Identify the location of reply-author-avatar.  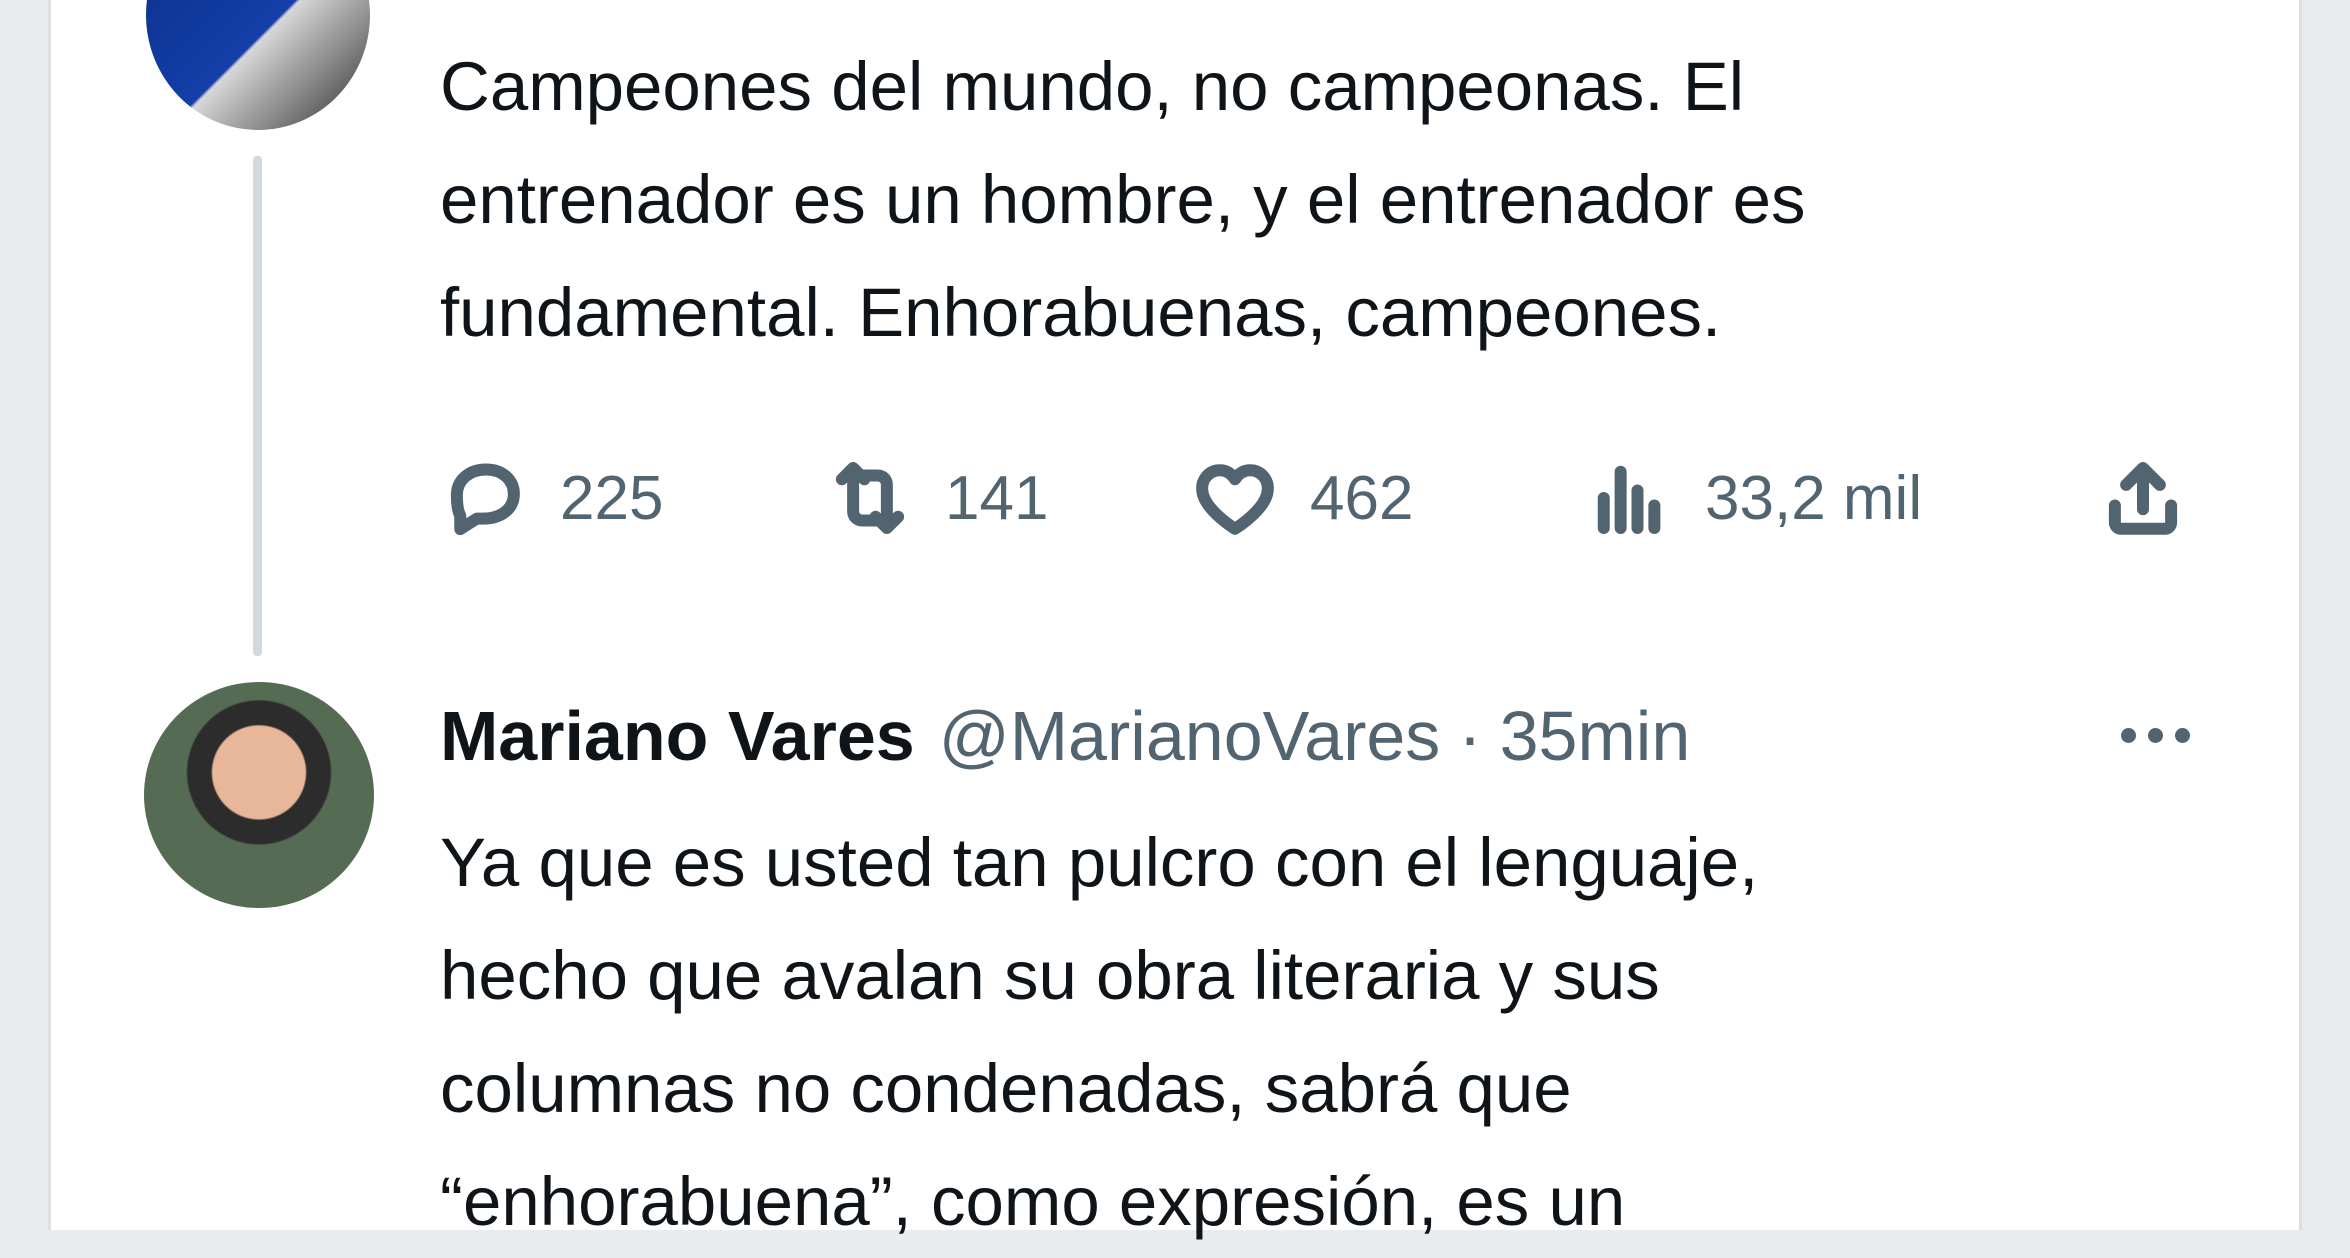
(259, 795).